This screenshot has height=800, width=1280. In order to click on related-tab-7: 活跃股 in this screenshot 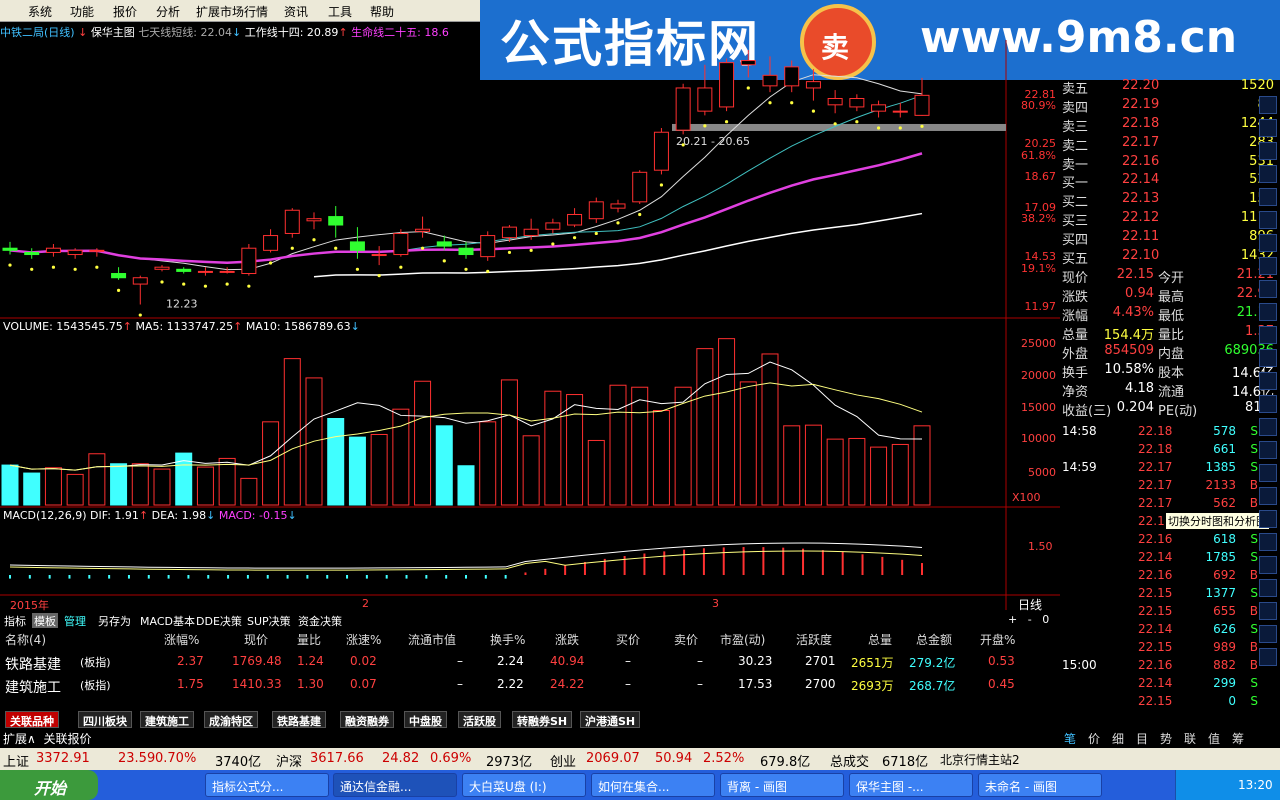, I will do `click(479, 719)`.